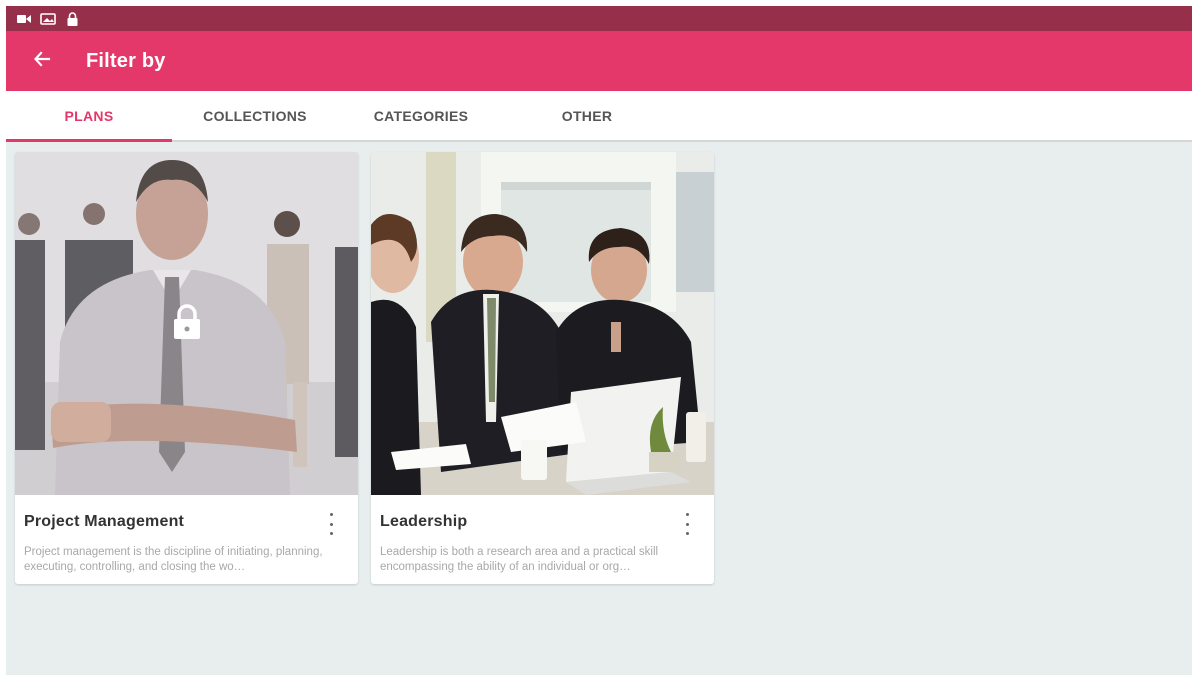 The height and width of the screenshot is (675, 1192). What do you see at coordinates (587, 115) in the screenshot?
I see `tab-other: OTHER` at bounding box center [587, 115].